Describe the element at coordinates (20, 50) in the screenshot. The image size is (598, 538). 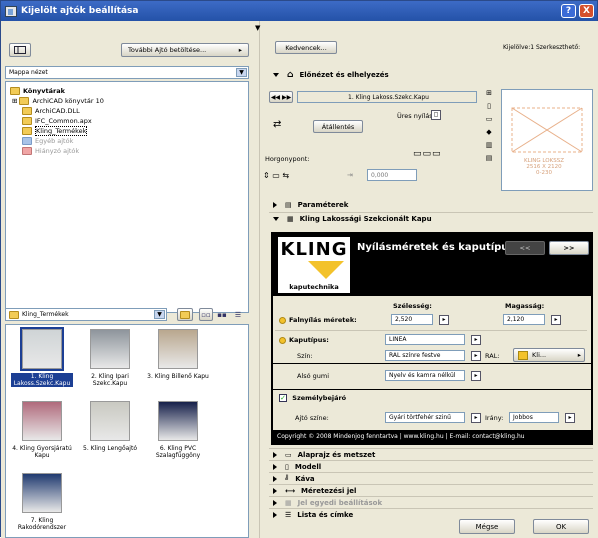
I see `view-mode-icon` at that location.